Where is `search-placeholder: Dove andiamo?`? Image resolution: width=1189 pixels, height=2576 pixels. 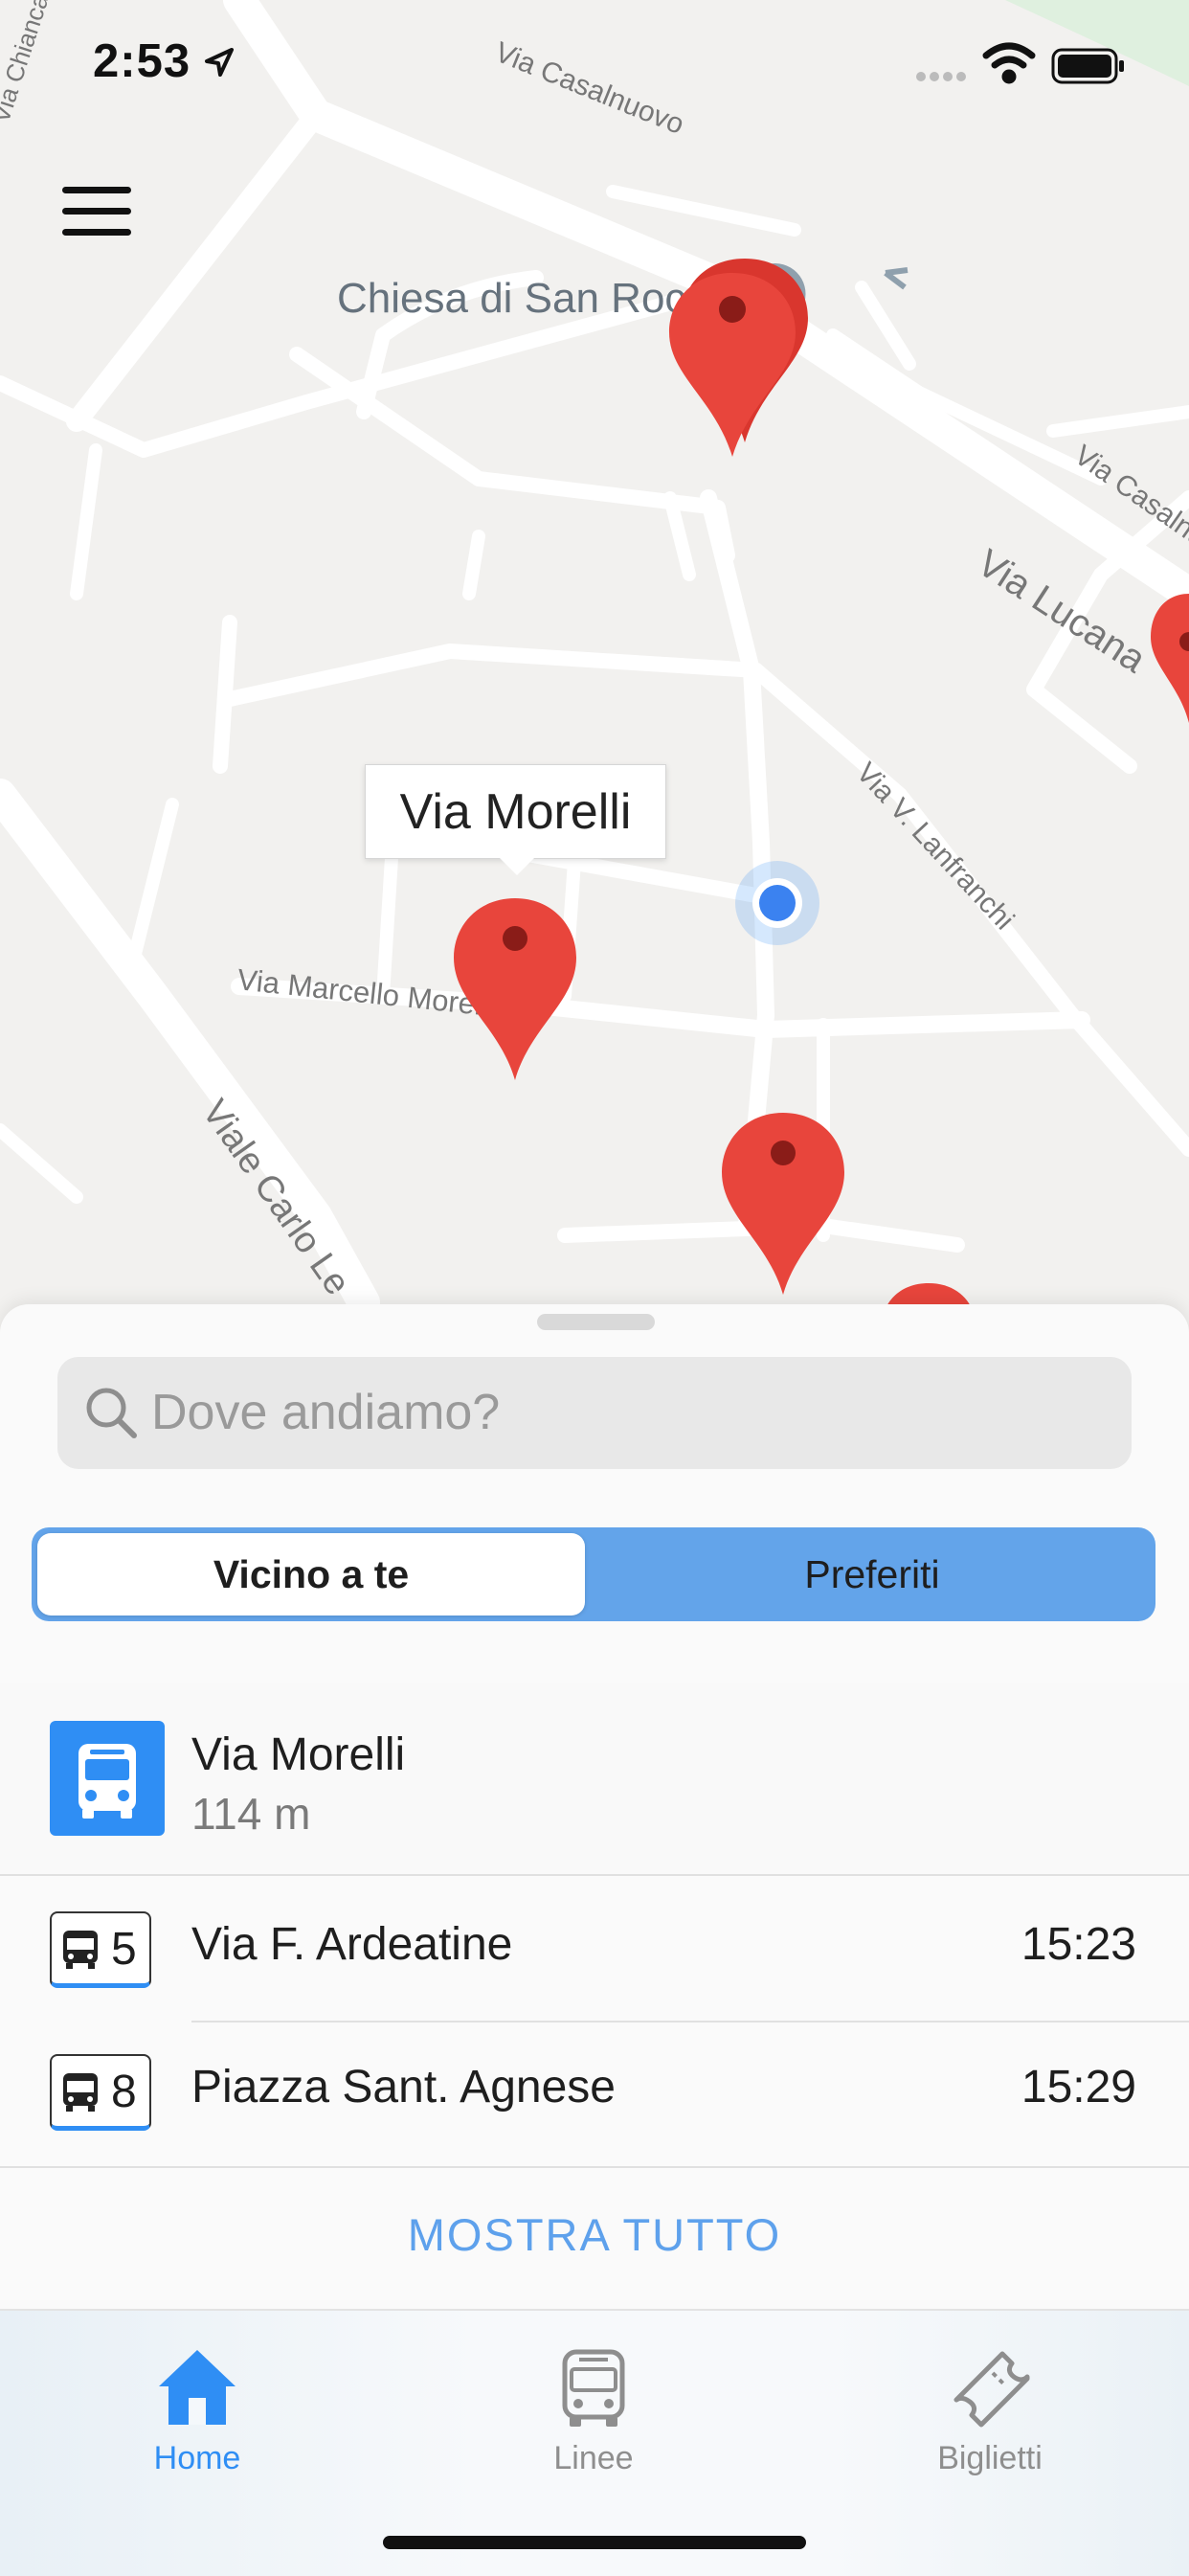 search-placeholder: Dove andiamo? is located at coordinates (326, 1412).